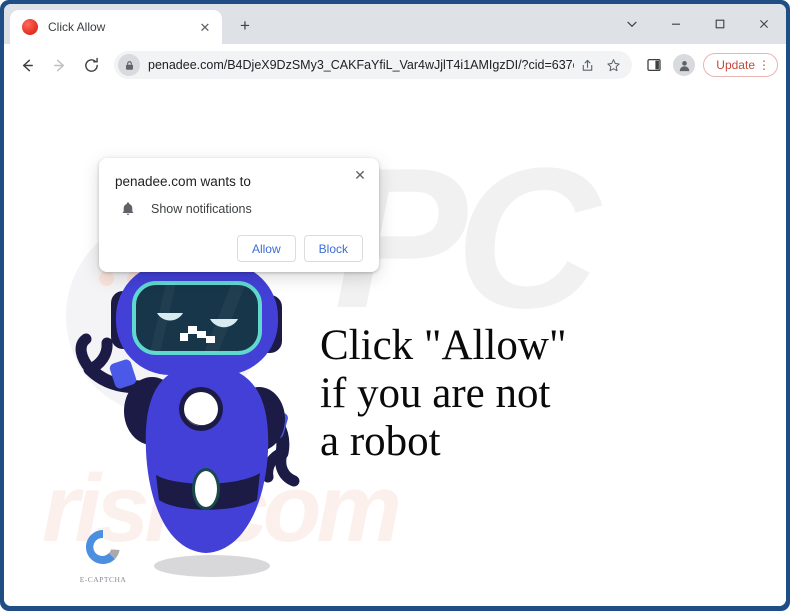 The height and width of the screenshot is (611, 790). Describe the element at coordinates (201, 209) in the screenshot. I see `permission-label: Show notifications` at that location.